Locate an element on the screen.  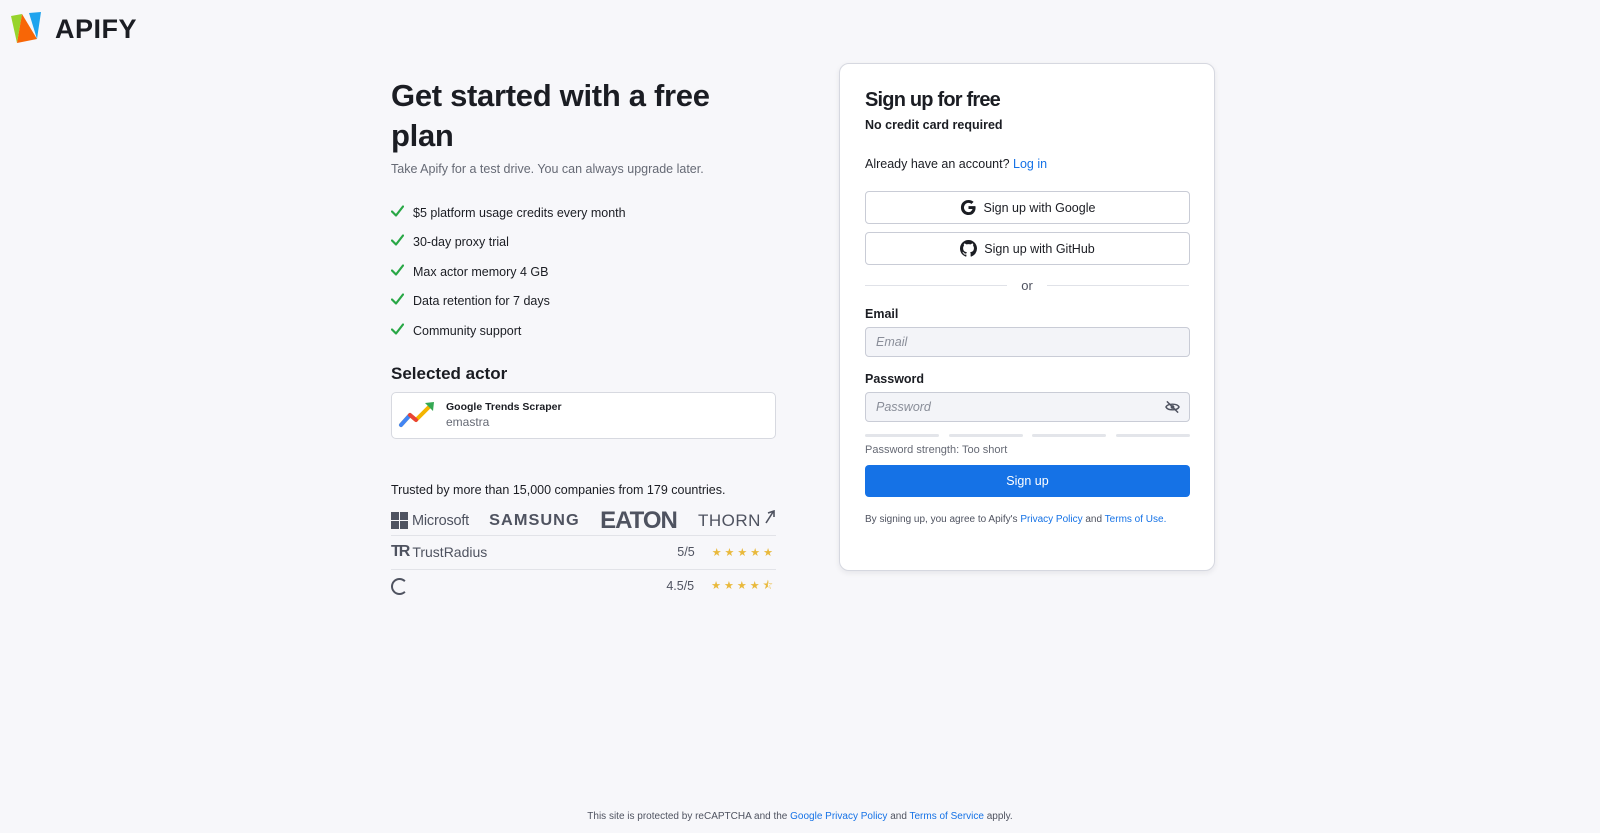
samsung-logo: SAMSUNG is located at coordinates (534, 520).